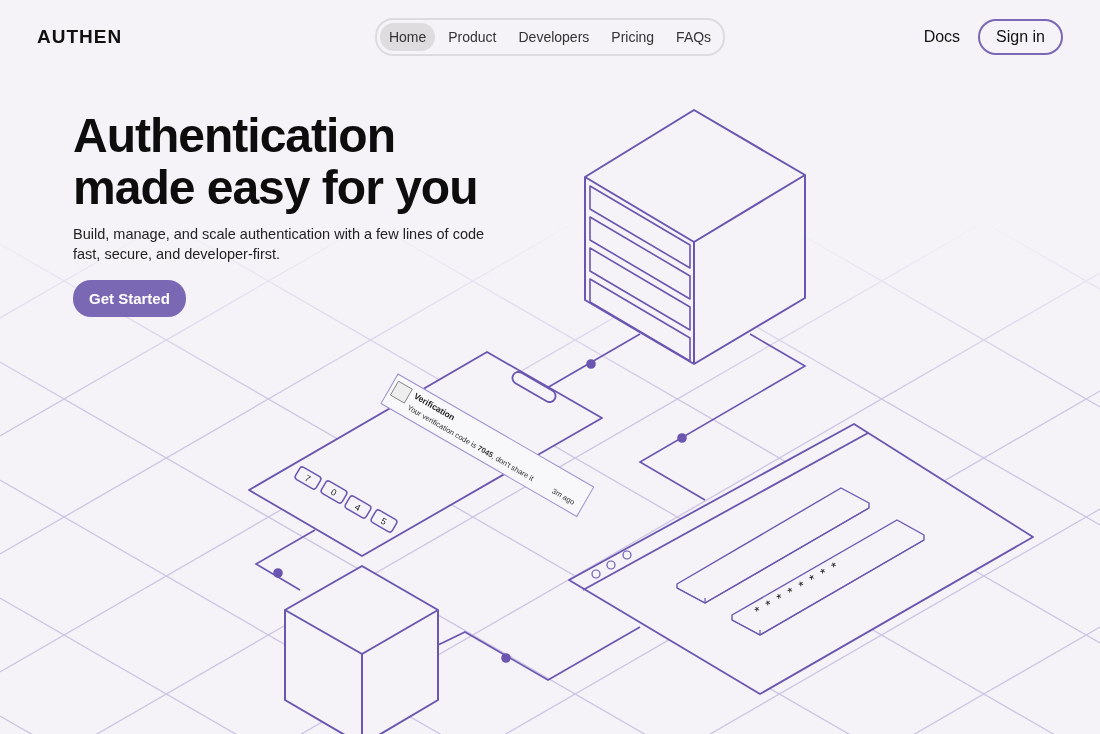 This screenshot has width=1100, height=734. Describe the element at coordinates (633, 37) in the screenshot. I see `nav-link: Pricing` at that location.